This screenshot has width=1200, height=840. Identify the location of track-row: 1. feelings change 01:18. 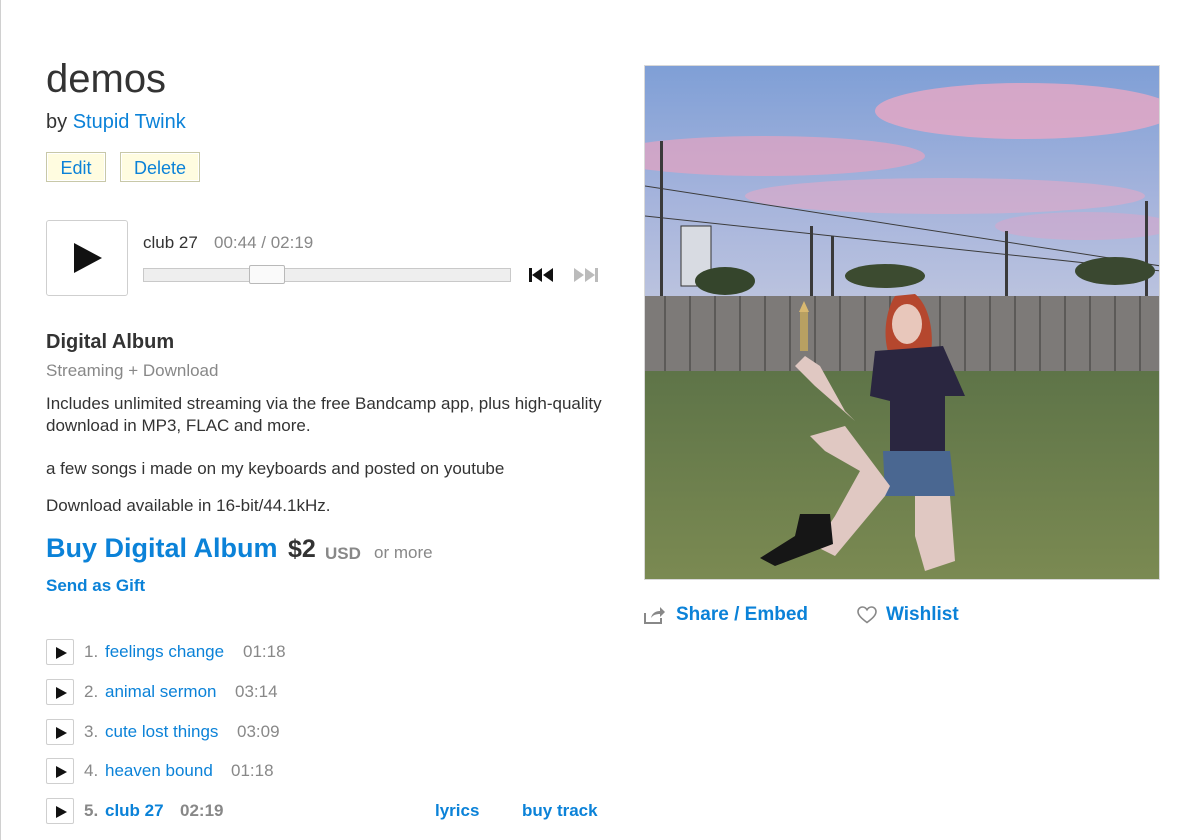
(326, 652).